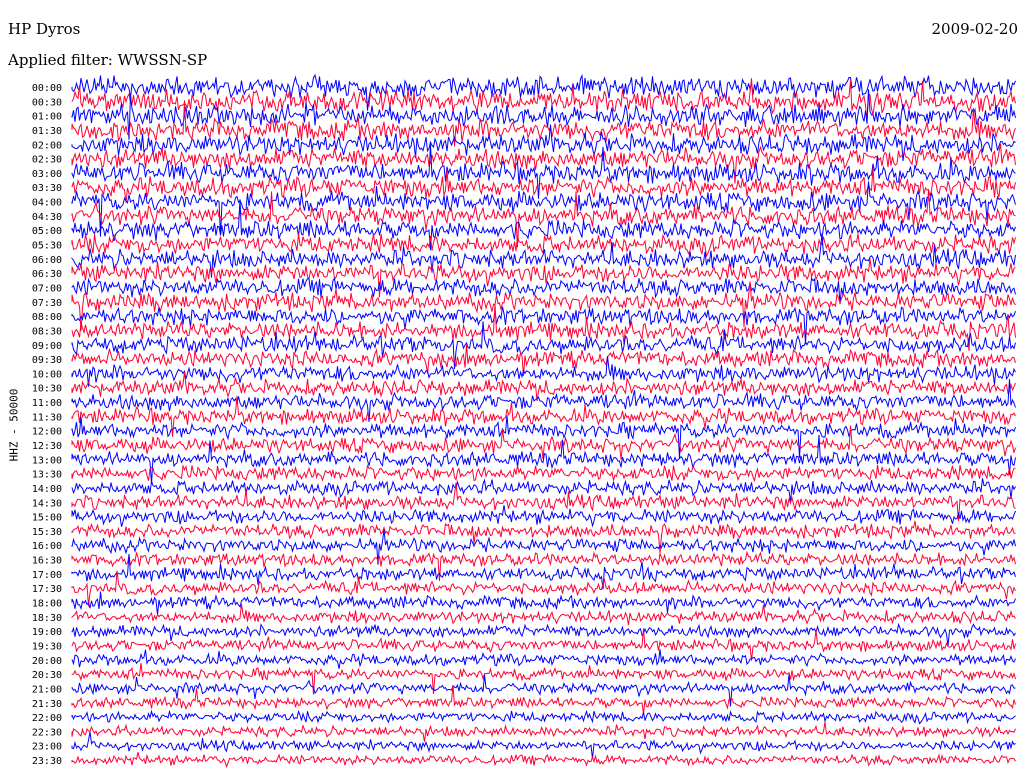 The image size is (1024, 780). Describe the element at coordinates (47, 317) in the screenshot. I see `time-label: 08:00` at that location.